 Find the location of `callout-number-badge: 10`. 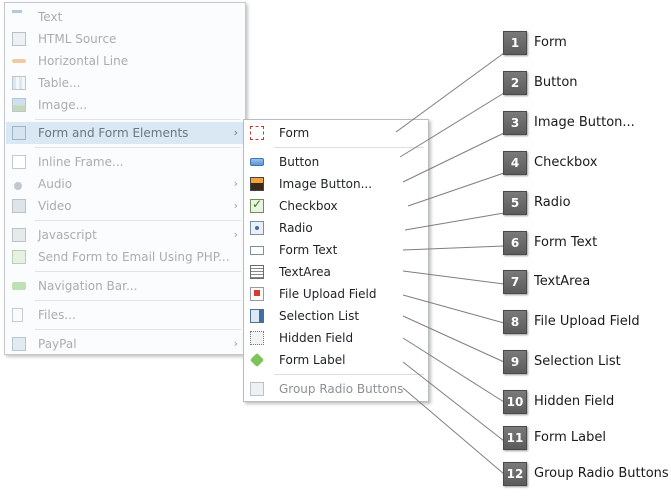

callout-number-badge: 10 is located at coordinates (515, 402).